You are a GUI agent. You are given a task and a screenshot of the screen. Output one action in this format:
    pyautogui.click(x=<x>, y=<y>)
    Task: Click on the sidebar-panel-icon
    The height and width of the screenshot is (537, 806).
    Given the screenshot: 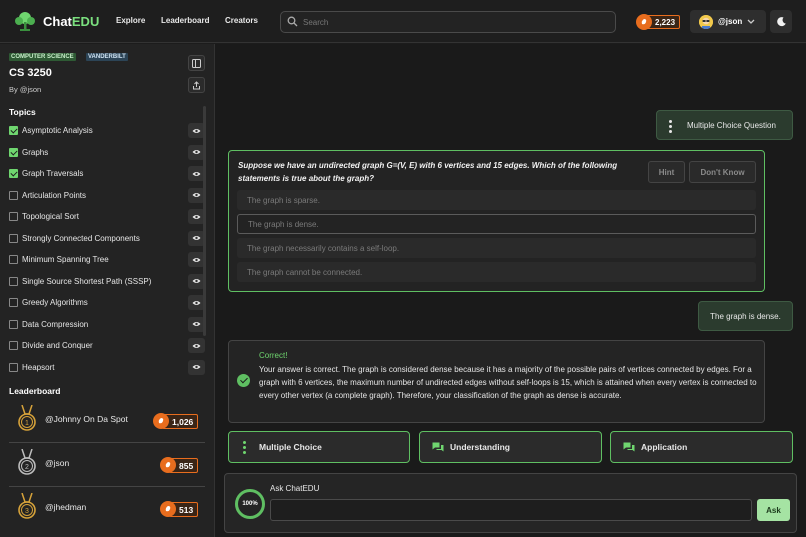 What is the action you would take?
    pyautogui.click(x=196, y=63)
    